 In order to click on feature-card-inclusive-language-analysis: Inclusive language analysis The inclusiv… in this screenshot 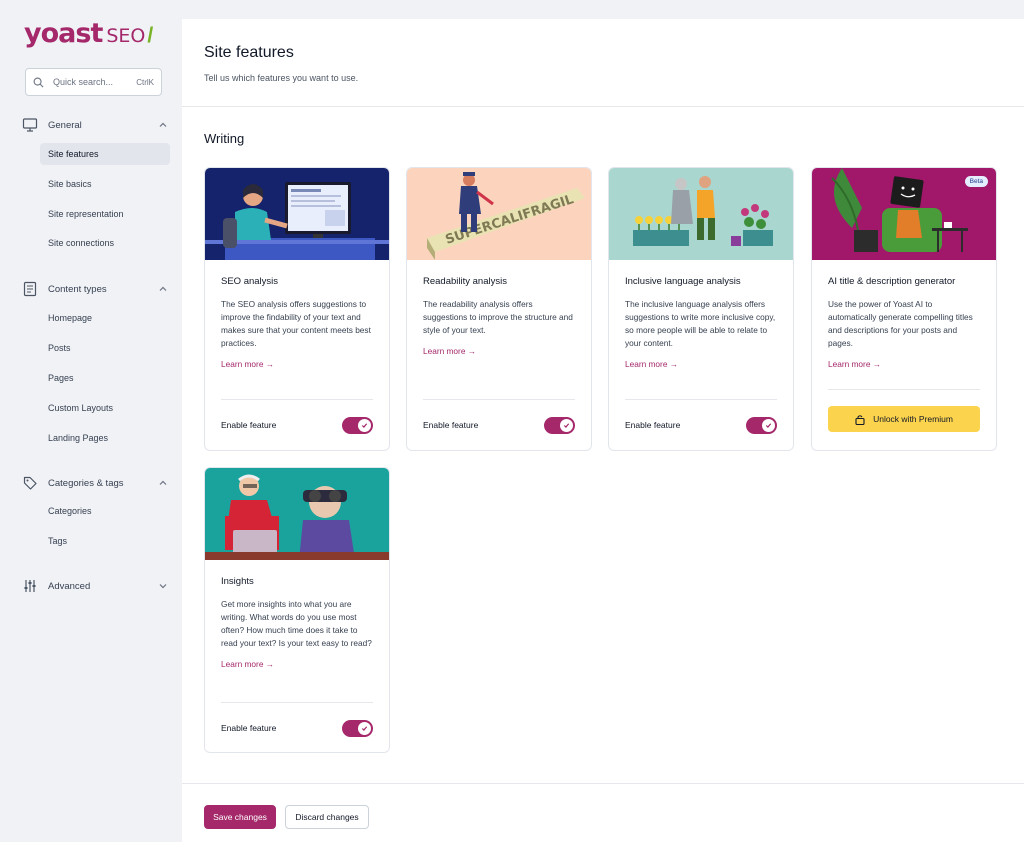, I will do `click(701, 309)`.